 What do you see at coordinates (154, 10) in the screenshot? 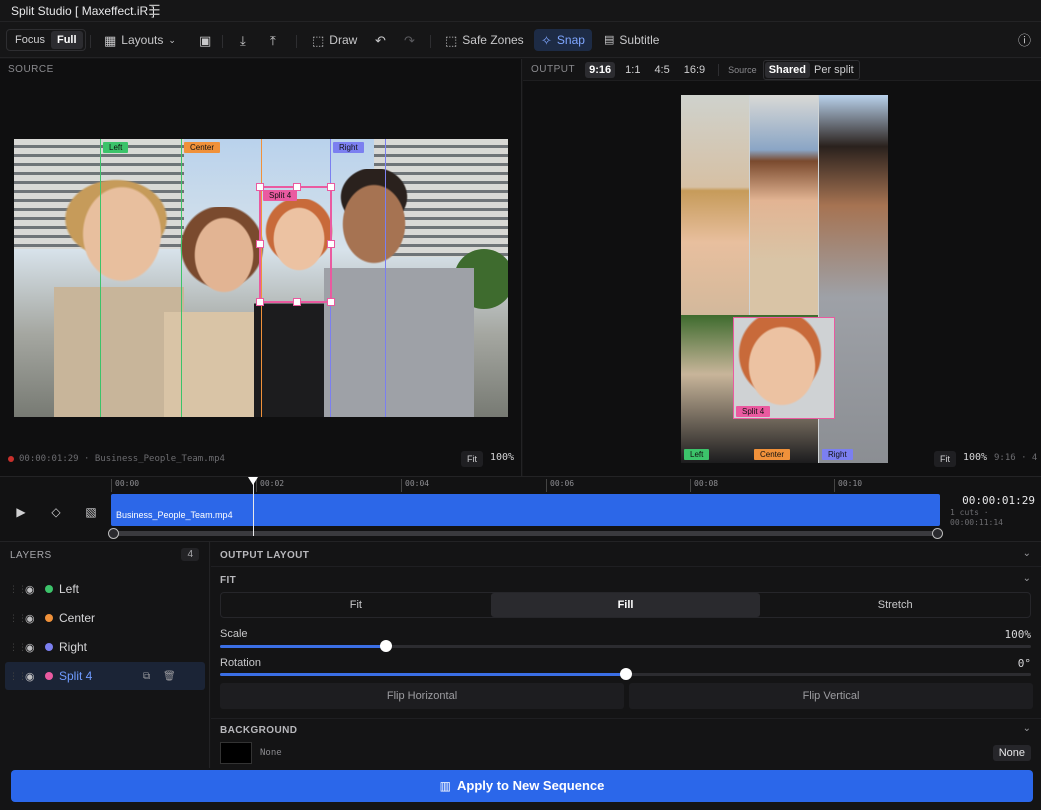
I see `menu-icon: ☰` at bounding box center [154, 10].